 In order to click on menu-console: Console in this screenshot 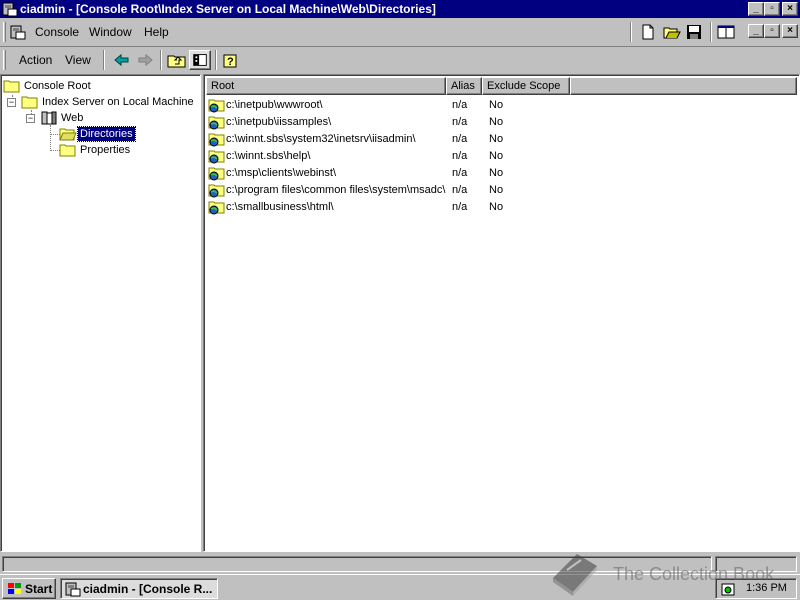, I will do `click(57, 32)`.